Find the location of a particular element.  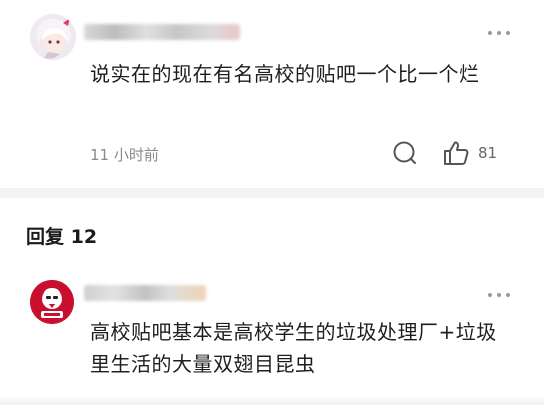

section-divider is located at coordinates (272, 193).